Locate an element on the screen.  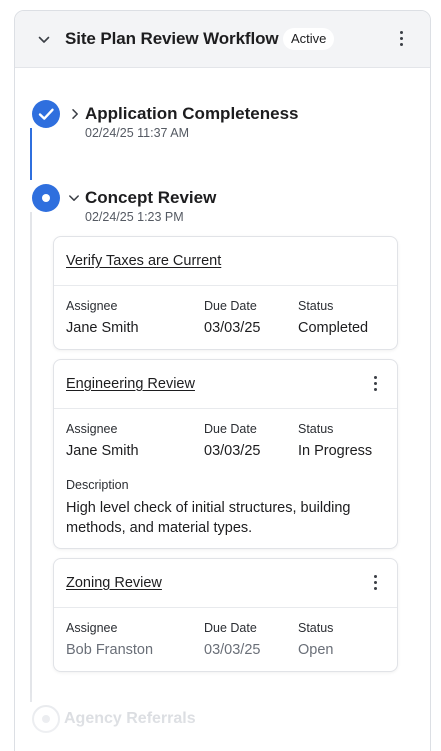
check-icon is located at coordinates (46, 114).